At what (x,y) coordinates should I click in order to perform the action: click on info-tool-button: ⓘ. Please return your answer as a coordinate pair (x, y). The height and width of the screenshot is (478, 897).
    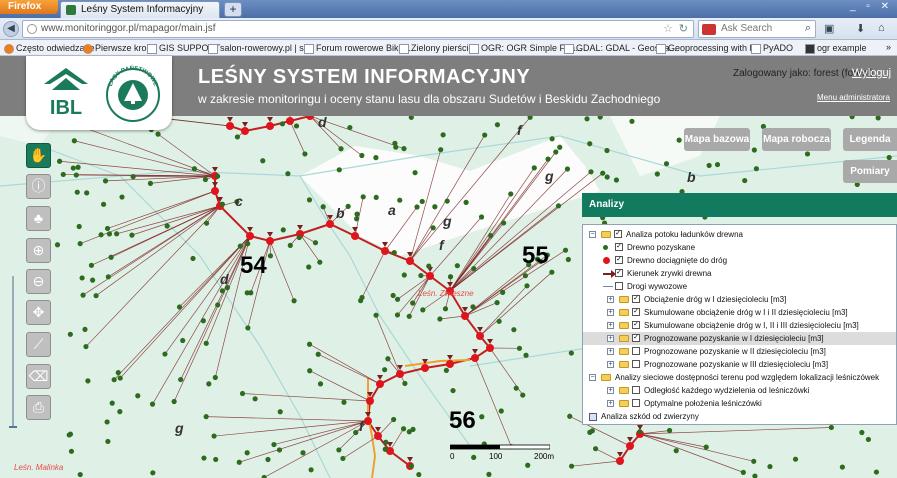
    Looking at the image, I should click on (38, 186).